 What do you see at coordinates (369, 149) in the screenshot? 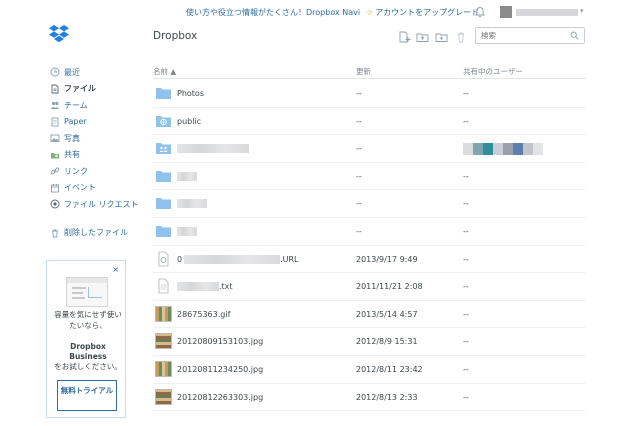
I see `table-row: --` at bounding box center [369, 149].